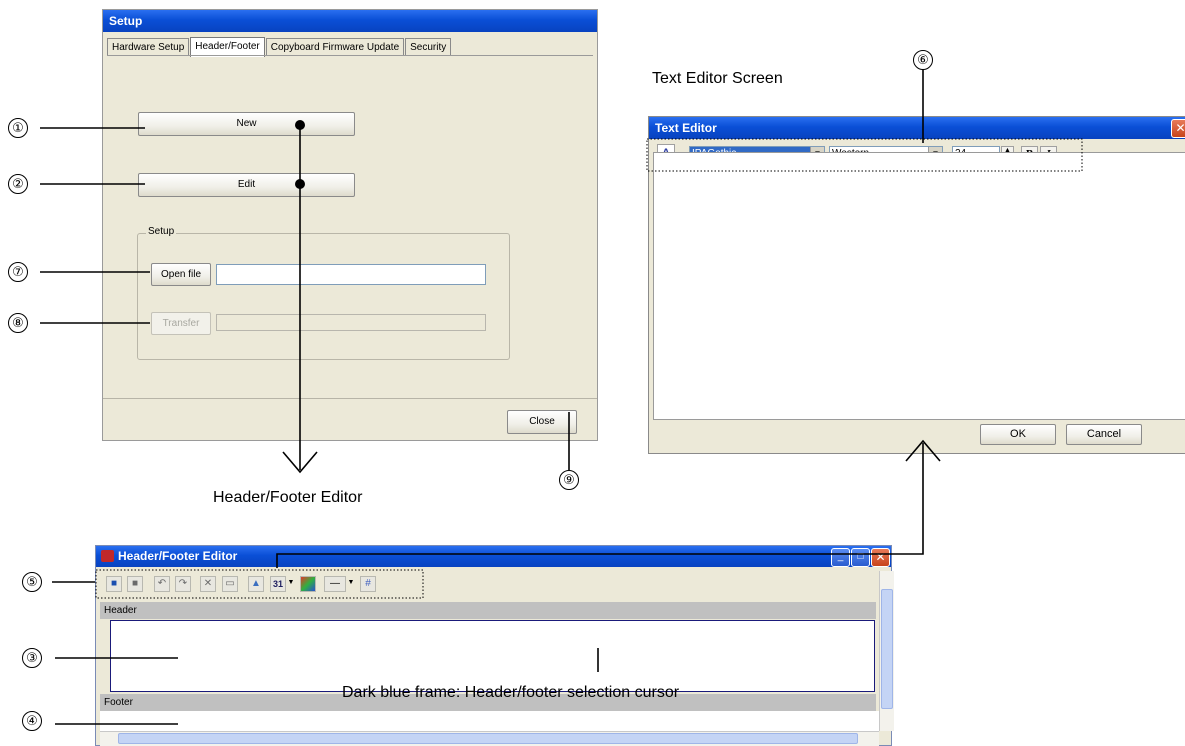 The image size is (1185, 746). I want to click on annotation-6: ⑥, so click(923, 60).